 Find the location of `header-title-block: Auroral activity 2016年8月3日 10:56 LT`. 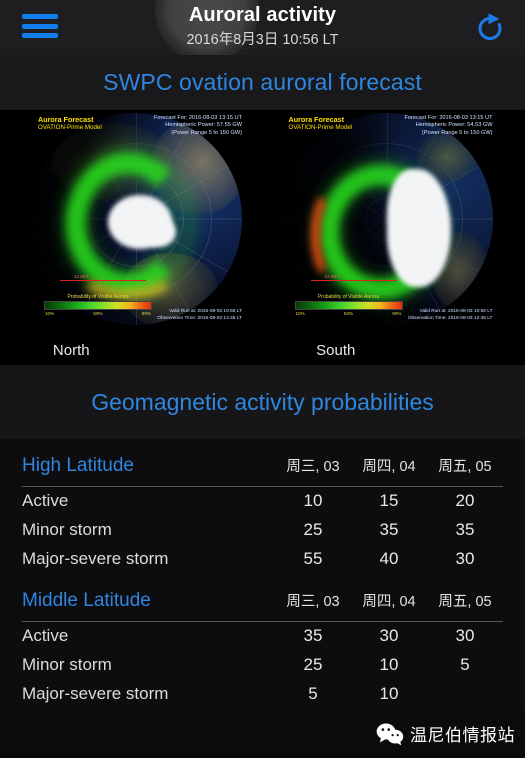

header-title-block: Auroral activity 2016年8月3日 10:56 LT is located at coordinates (262, 25).